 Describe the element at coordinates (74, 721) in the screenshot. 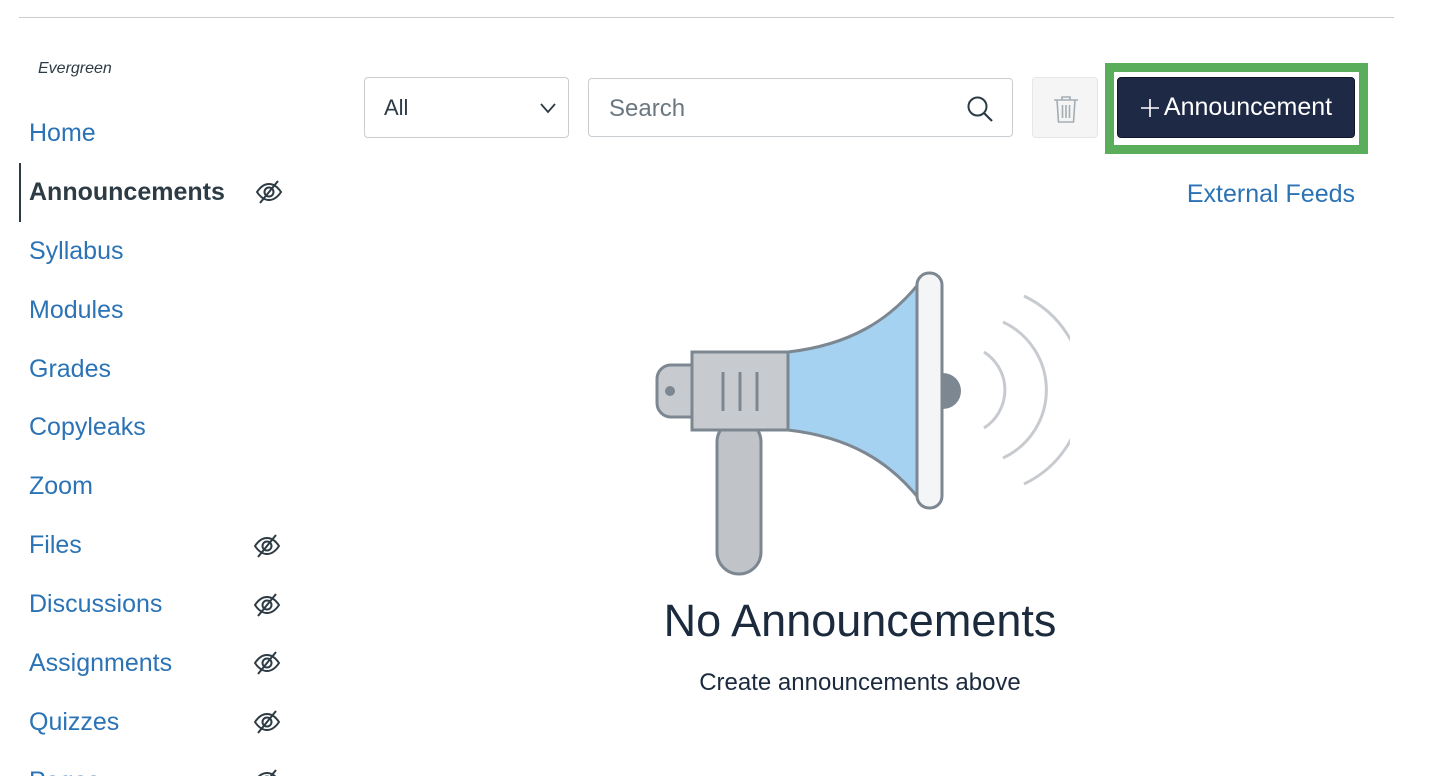

I see `sidebar-item-label: Quizzes` at that location.